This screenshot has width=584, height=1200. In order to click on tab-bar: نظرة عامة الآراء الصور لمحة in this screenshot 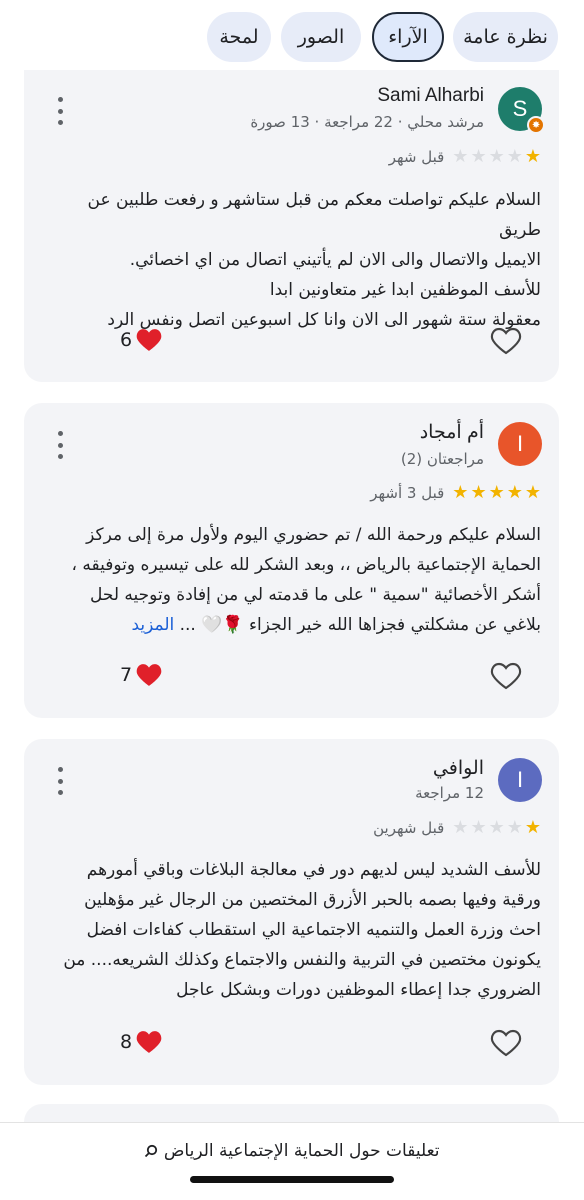, I will do `click(292, 35)`.